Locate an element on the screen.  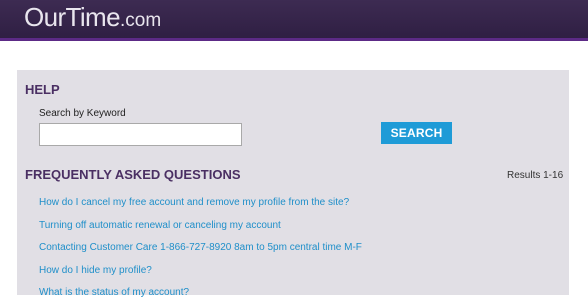
ourtime-logo: OurTime.com is located at coordinates (92, 19).